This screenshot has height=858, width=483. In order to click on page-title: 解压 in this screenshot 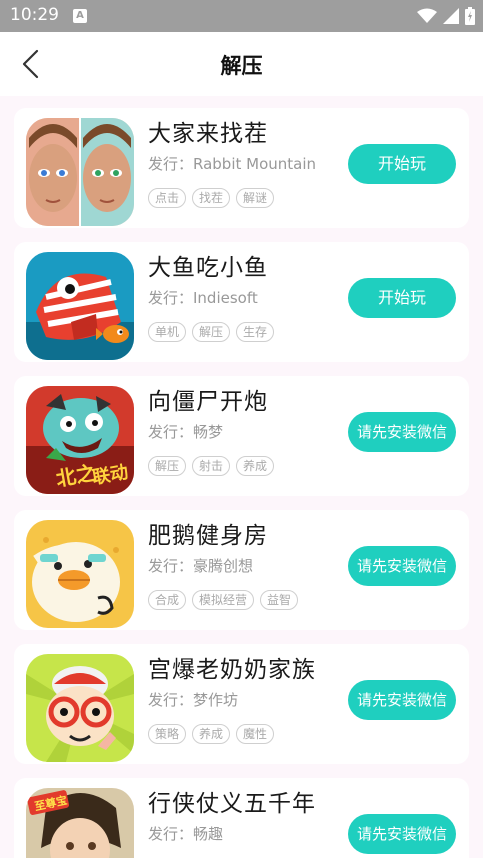, I will do `click(241, 66)`.